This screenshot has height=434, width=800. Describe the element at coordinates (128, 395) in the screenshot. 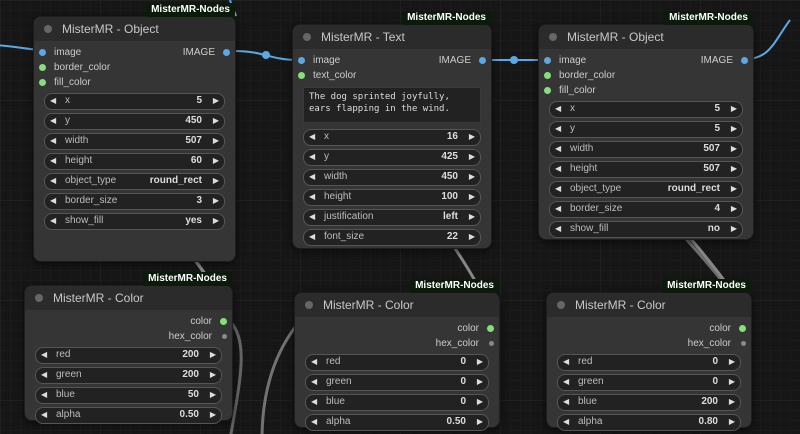

I see `widget-blue: ◀ blue 50 ▶` at that location.